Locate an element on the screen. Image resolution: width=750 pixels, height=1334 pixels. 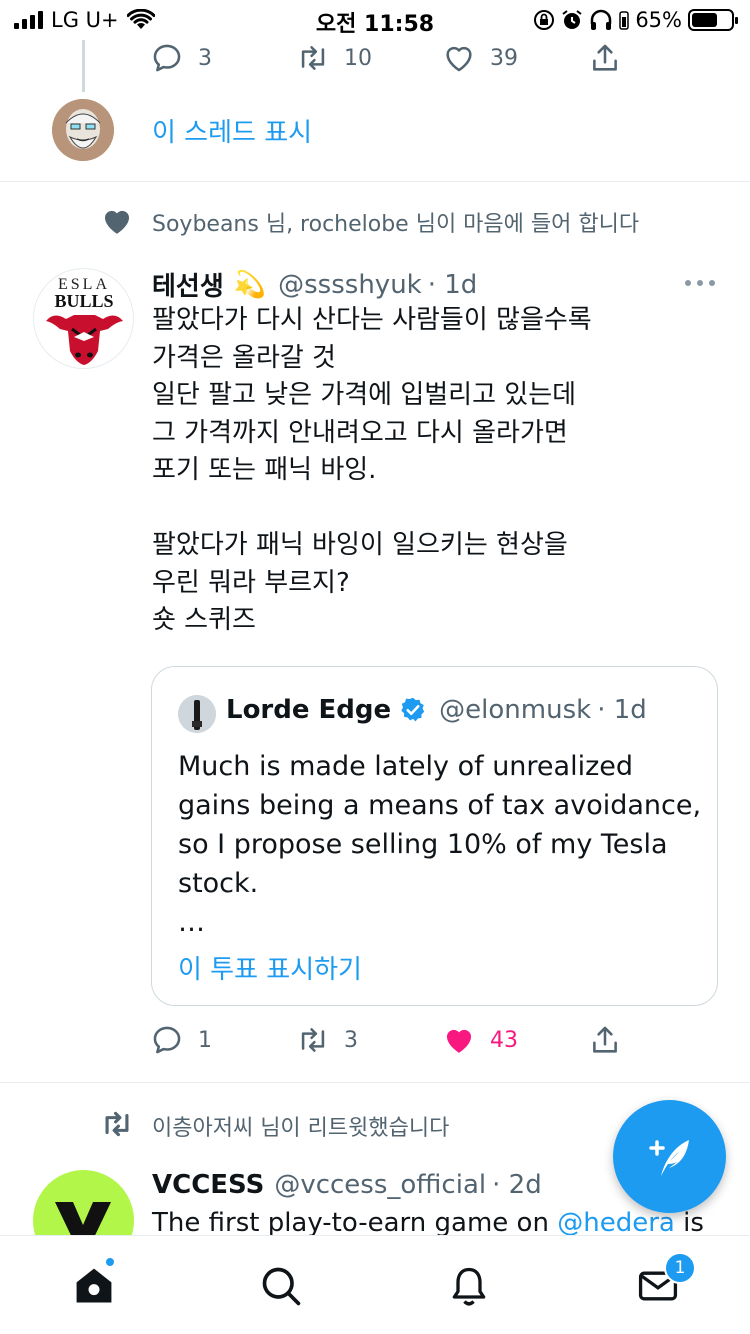
tab-notifications is located at coordinates (469, 1286).